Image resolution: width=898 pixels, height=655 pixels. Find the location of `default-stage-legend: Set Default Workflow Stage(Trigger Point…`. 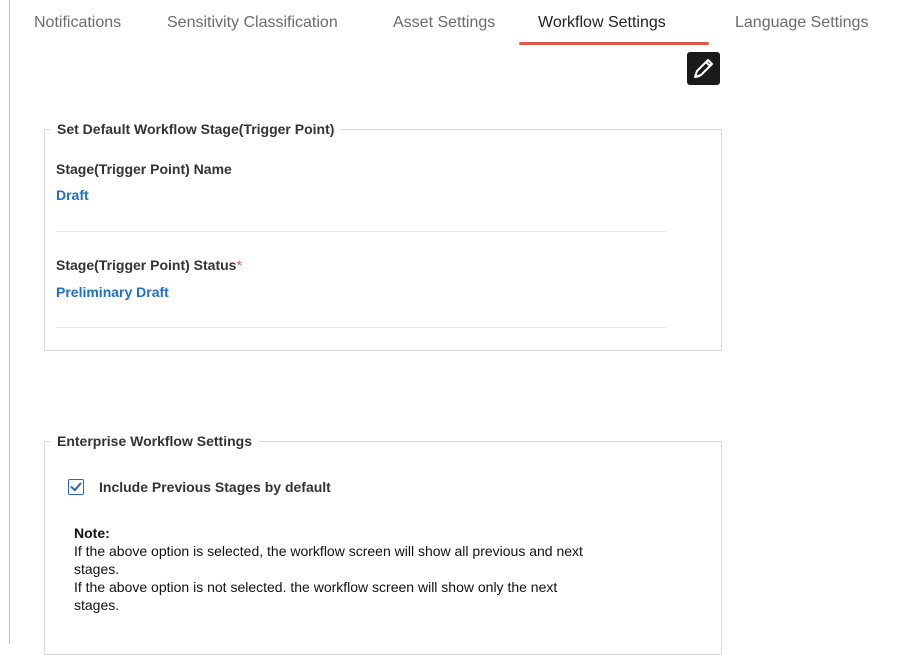

default-stage-legend: Set Default Workflow Stage(Trigger Point… is located at coordinates (196, 129).